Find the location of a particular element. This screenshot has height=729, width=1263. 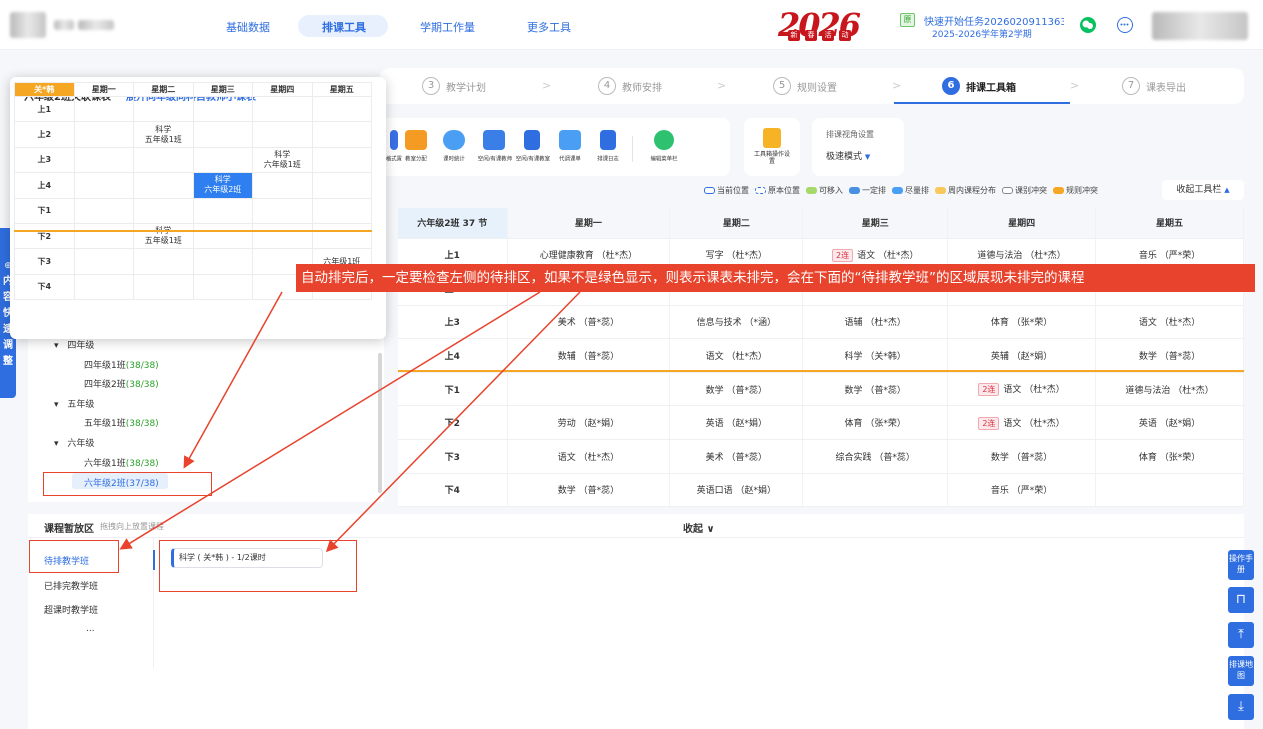

back-to-top-icon: ⤒ is located at coordinates (1241, 635).